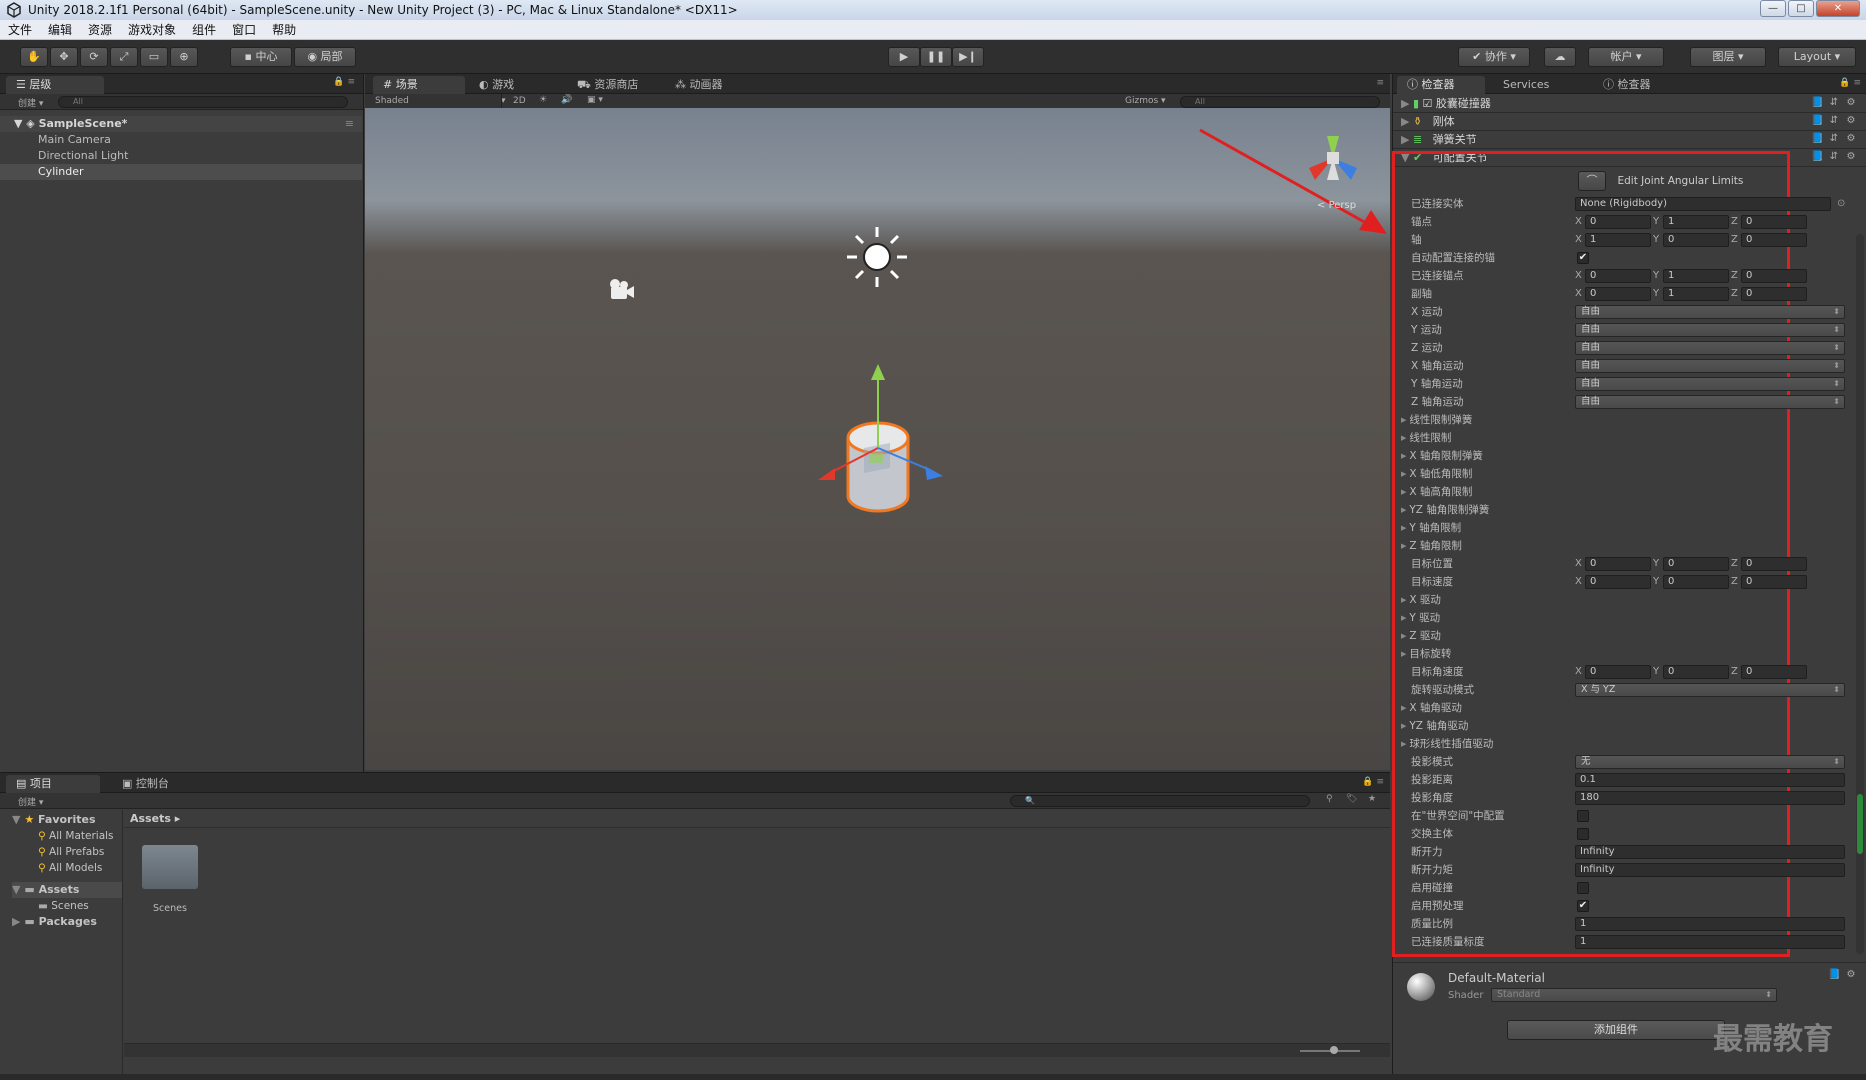 Image resolution: width=1866 pixels, height=1080 pixels. What do you see at coordinates (325, 57) in the screenshot?
I see `space-toggle: ◉ 局部` at bounding box center [325, 57].